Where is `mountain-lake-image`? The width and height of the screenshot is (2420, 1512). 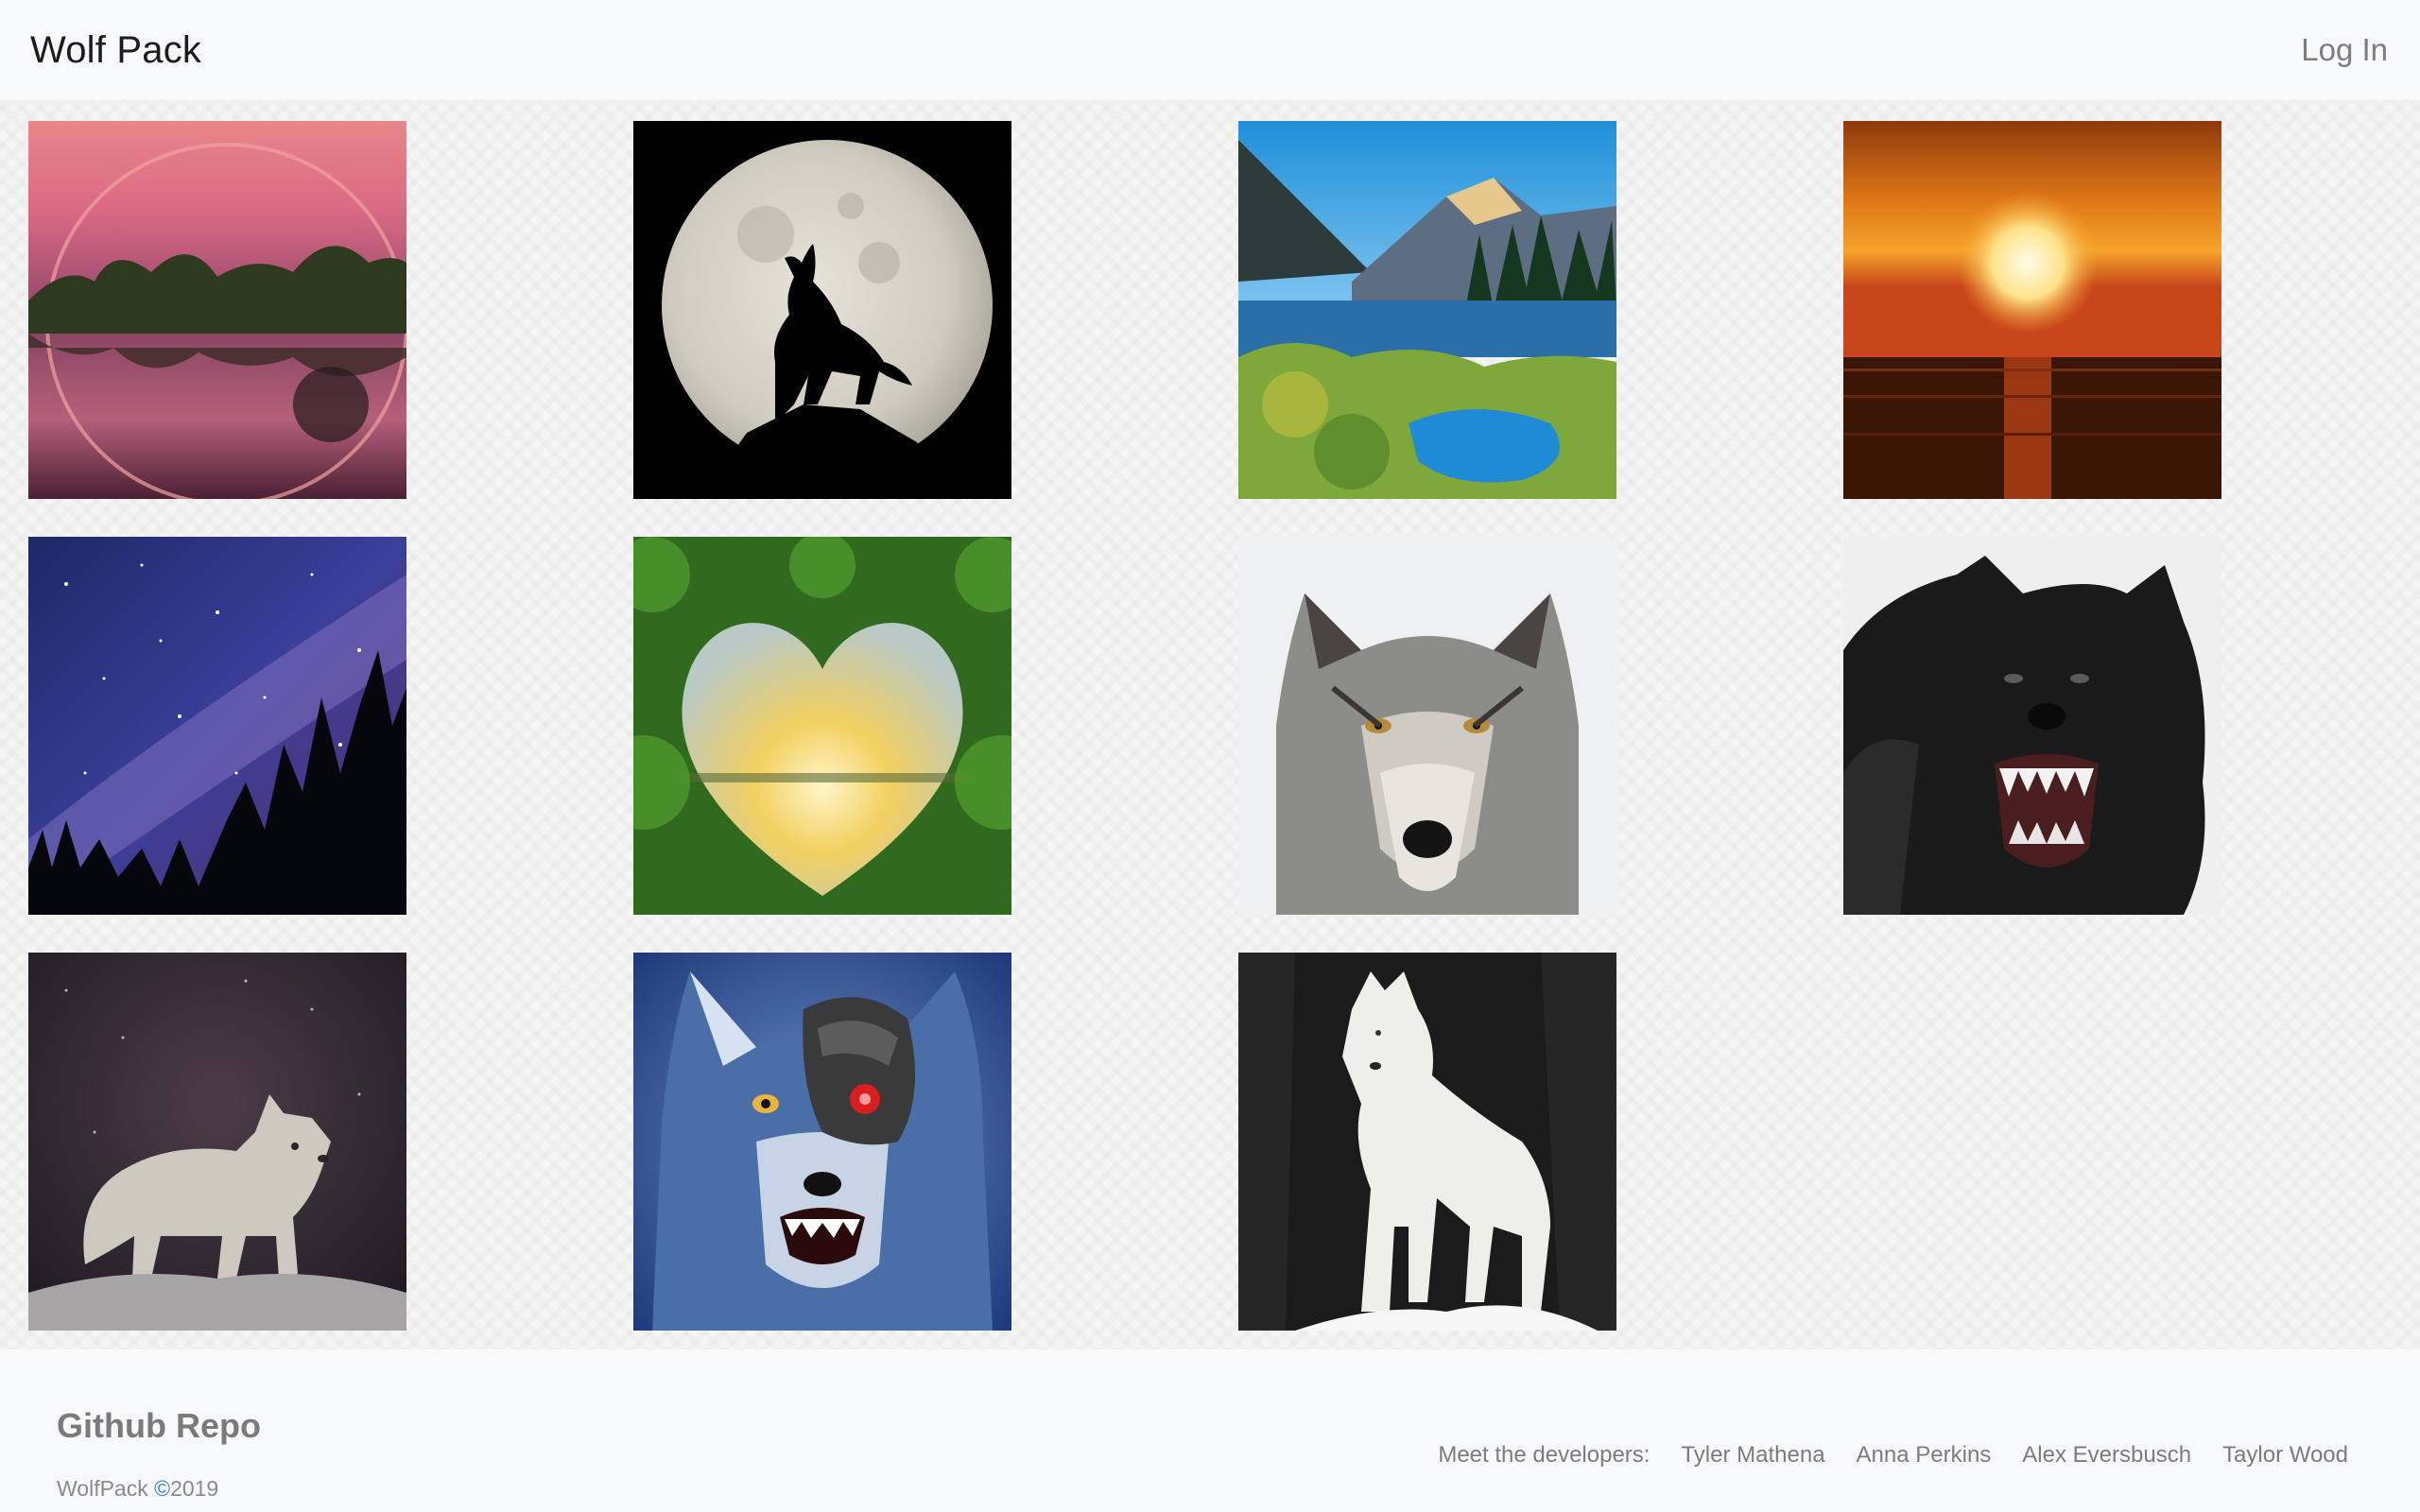
mountain-lake-image is located at coordinates (1427, 310).